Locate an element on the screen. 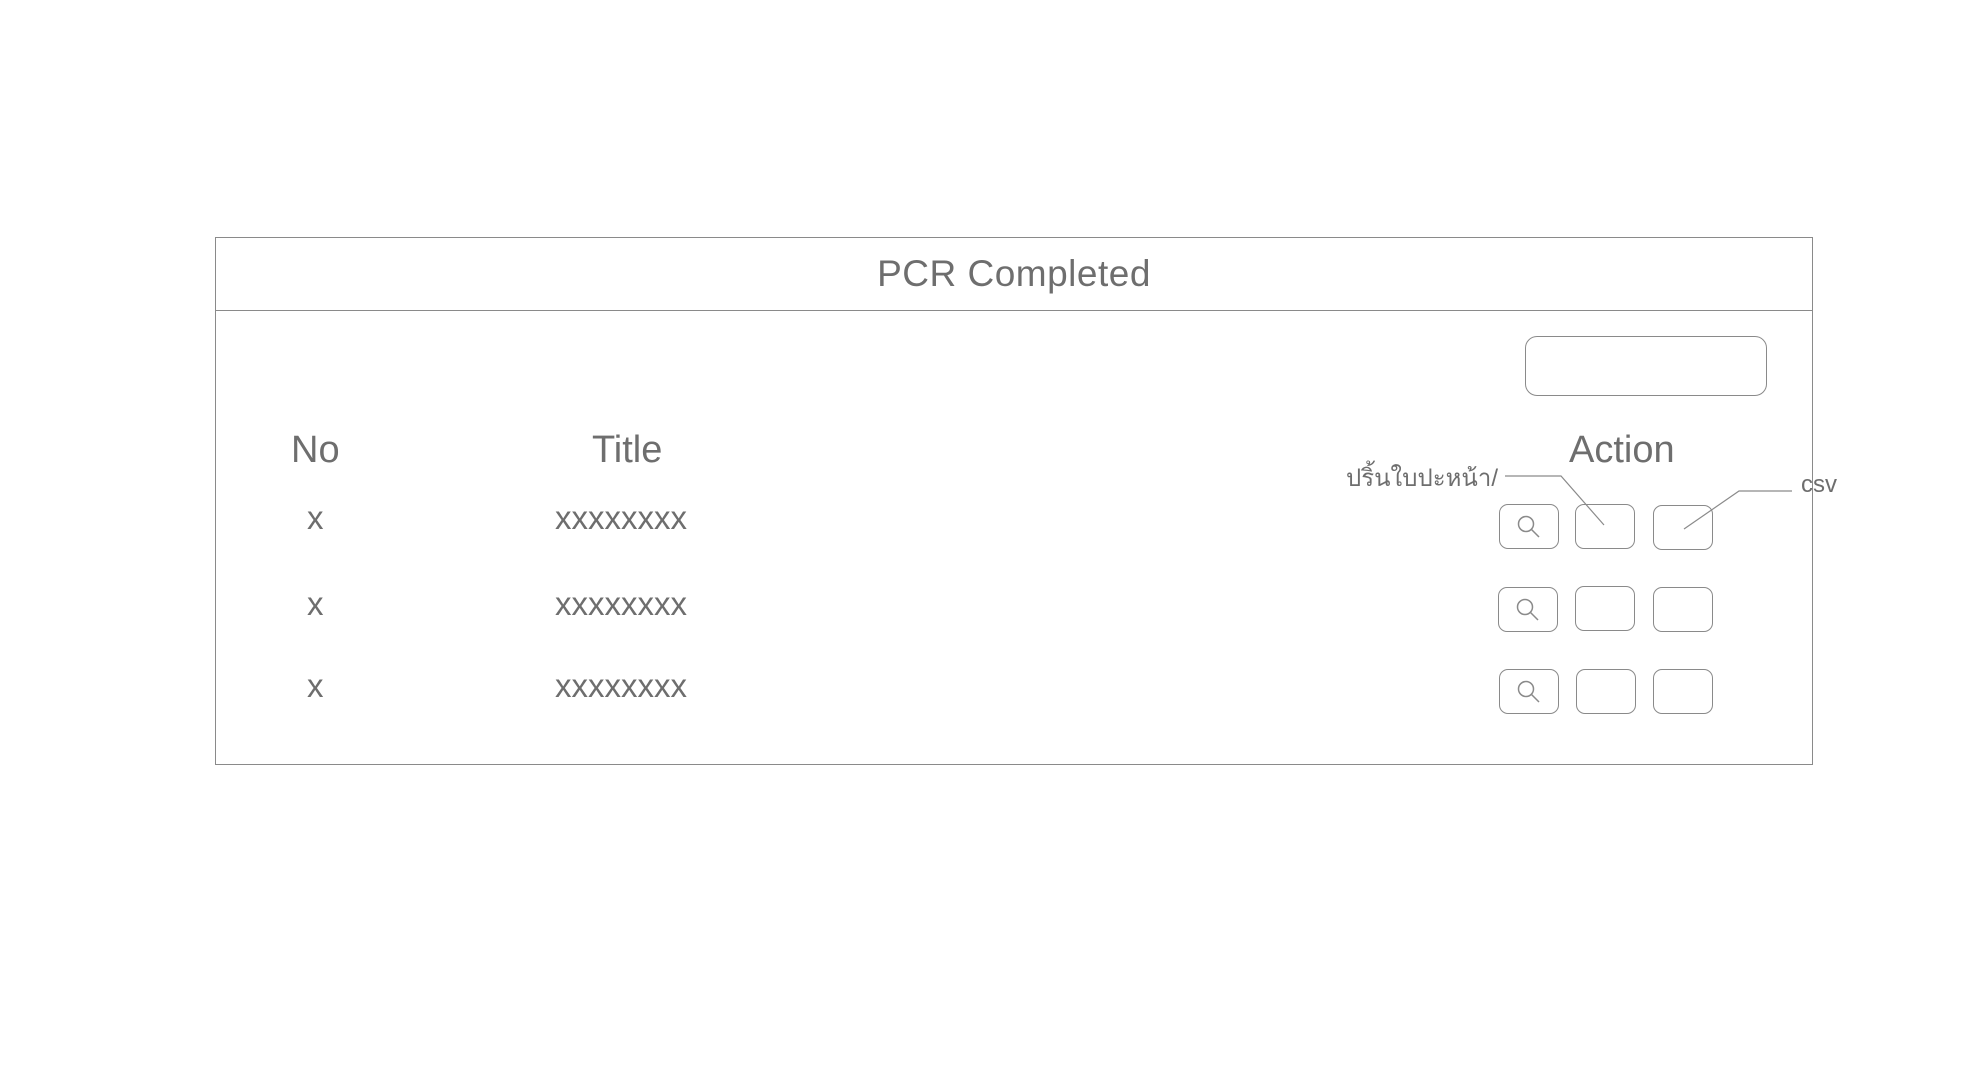 This screenshot has width=1963, height=1080. column-header-no: No is located at coordinates (315, 450).